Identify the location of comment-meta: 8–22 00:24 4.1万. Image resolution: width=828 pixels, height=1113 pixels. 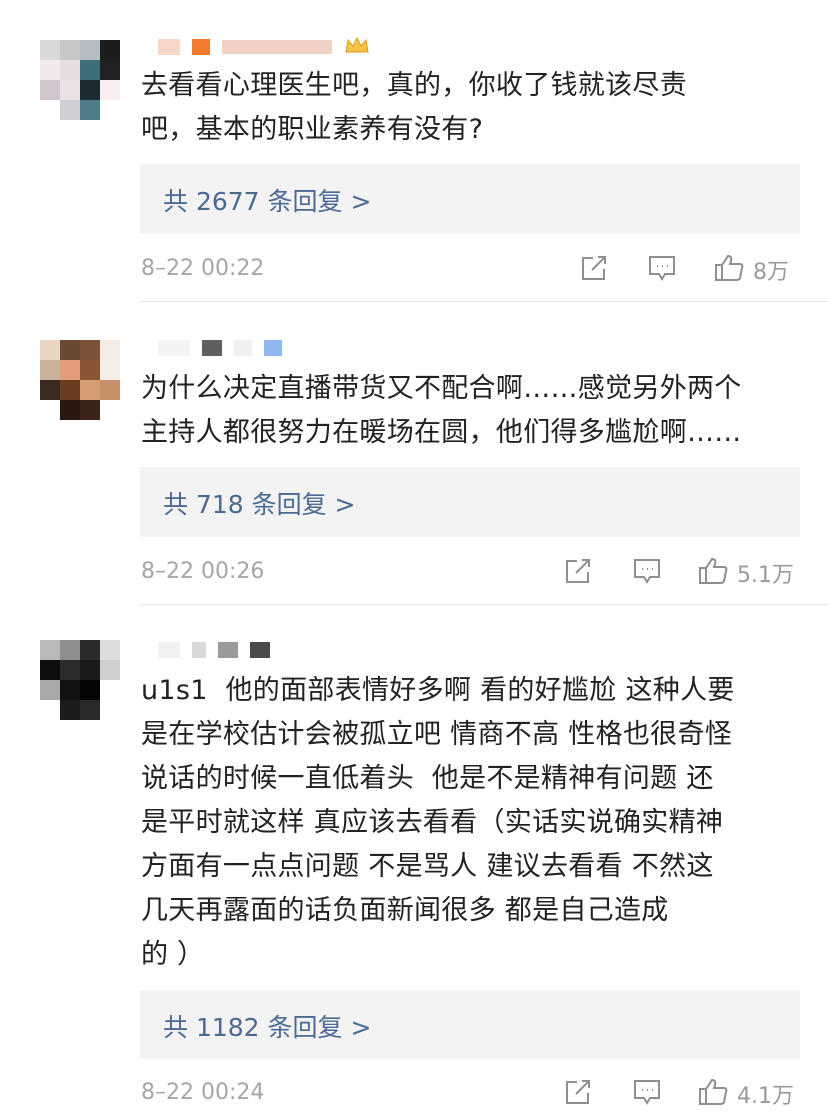
(414, 1093).